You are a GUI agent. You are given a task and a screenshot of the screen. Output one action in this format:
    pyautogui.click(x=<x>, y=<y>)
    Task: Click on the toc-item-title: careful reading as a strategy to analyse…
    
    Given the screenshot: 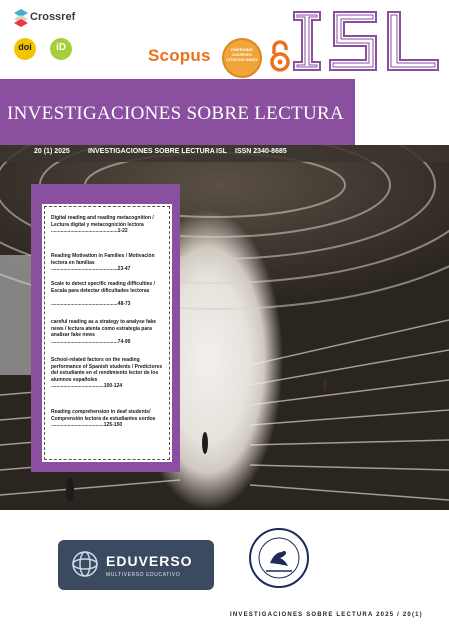 What is the action you would take?
    pyautogui.click(x=104, y=328)
    